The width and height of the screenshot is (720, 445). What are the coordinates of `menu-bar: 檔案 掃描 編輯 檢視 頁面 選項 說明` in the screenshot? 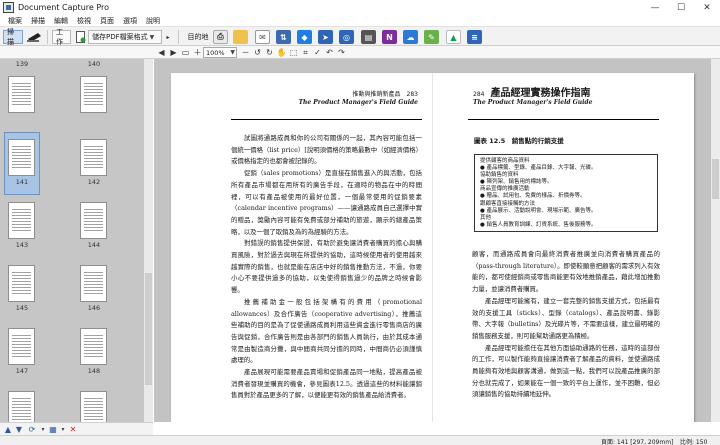 It's located at (360, 20).